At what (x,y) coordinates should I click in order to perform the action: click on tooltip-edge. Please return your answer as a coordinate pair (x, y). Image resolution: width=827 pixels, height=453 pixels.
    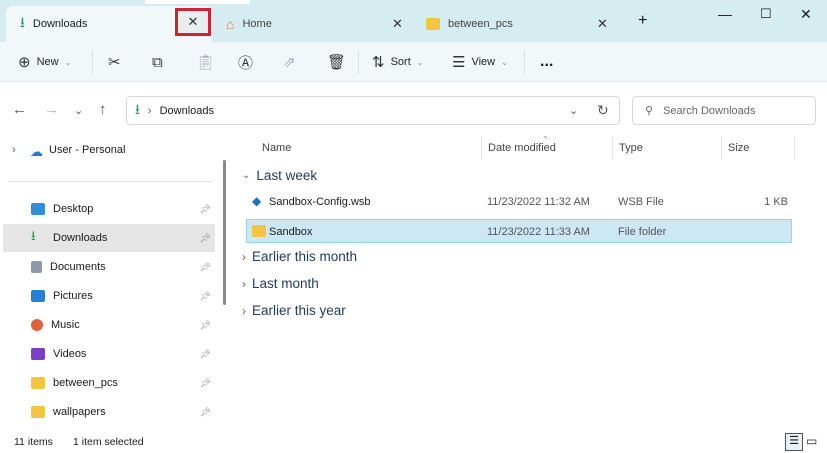
    Looking at the image, I should click on (197, 2).